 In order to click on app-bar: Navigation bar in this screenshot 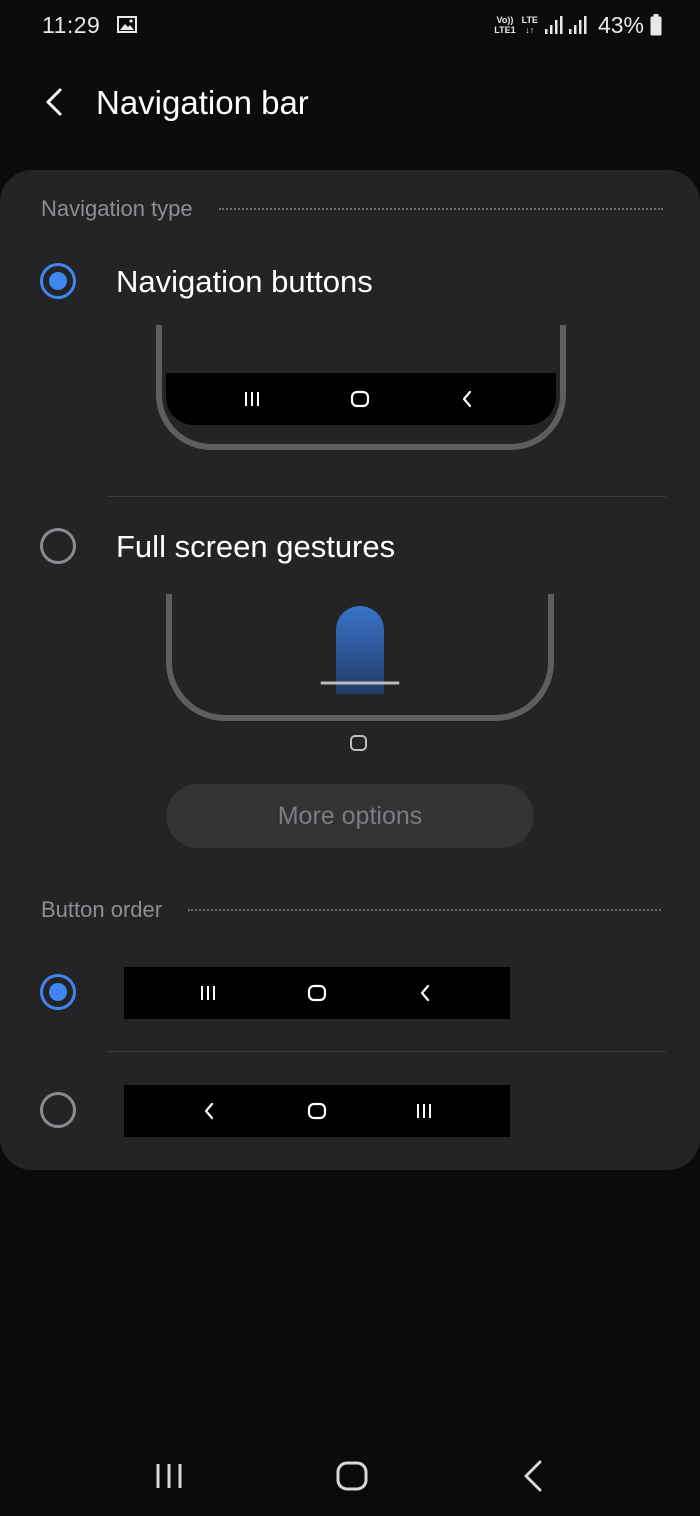, I will do `click(350, 104)`.